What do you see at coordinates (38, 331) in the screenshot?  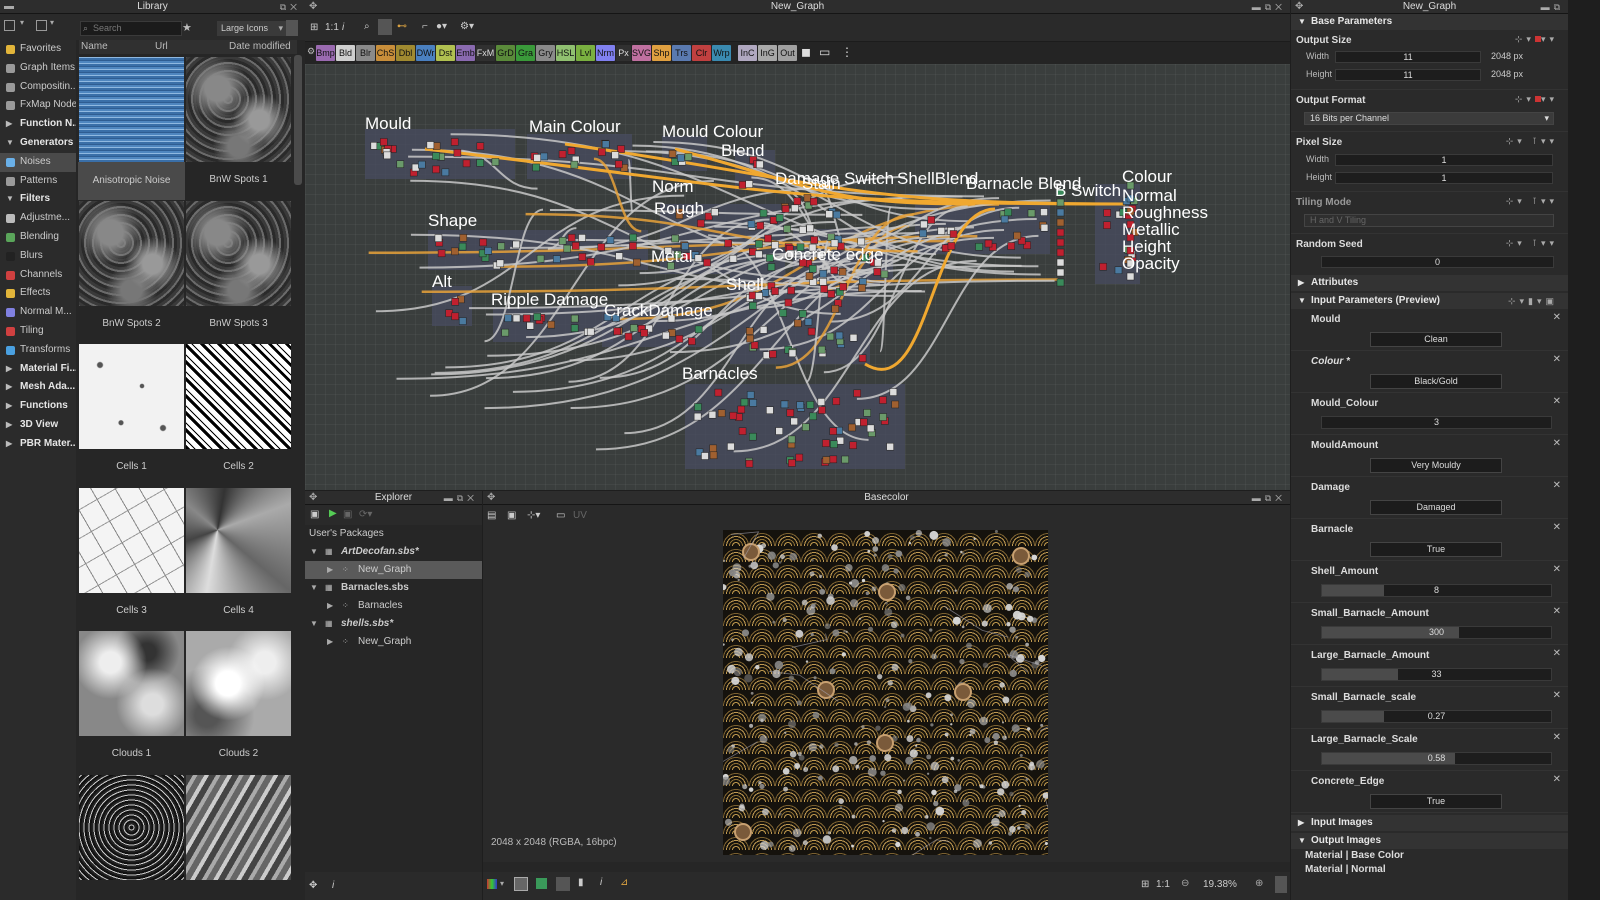 I see `category-tiling: Tiling` at bounding box center [38, 331].